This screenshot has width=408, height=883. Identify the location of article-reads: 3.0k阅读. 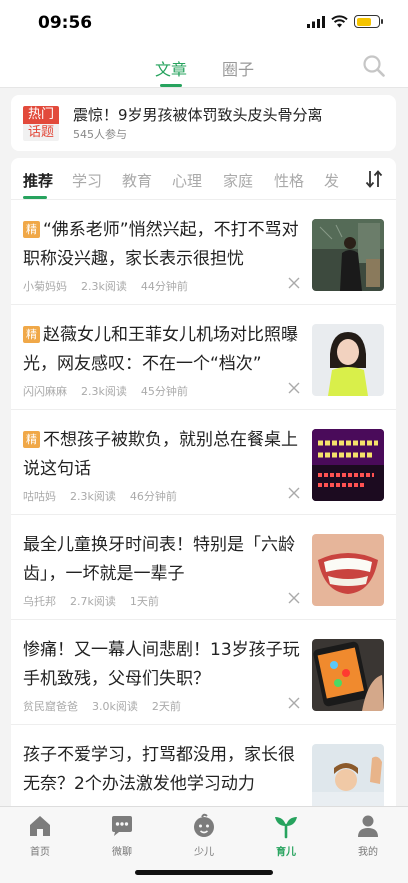
(115, 706).